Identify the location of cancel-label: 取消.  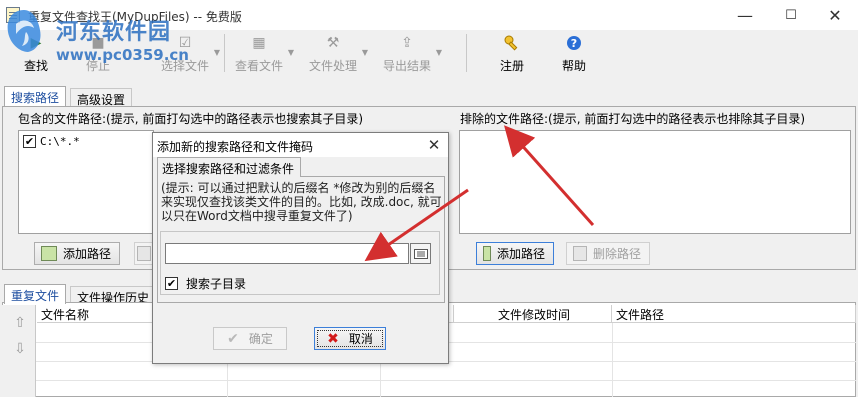
(360, 339).